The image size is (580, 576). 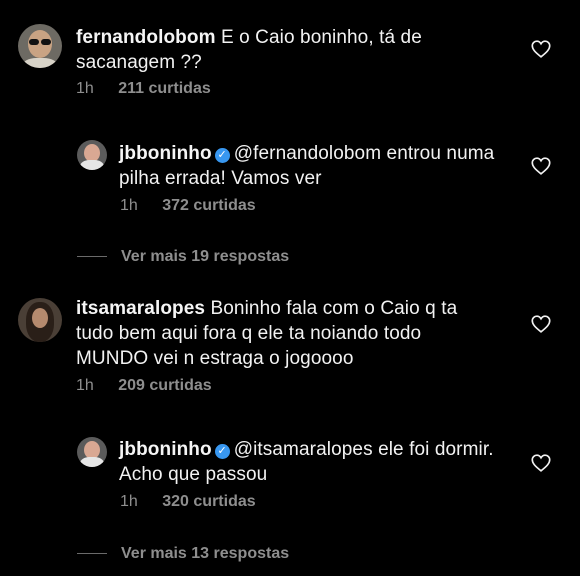 What do you see at coordinates (146, 37) in the screenshot?
I see `comment-username: fernandolobom` at bounding box center [146, 37].